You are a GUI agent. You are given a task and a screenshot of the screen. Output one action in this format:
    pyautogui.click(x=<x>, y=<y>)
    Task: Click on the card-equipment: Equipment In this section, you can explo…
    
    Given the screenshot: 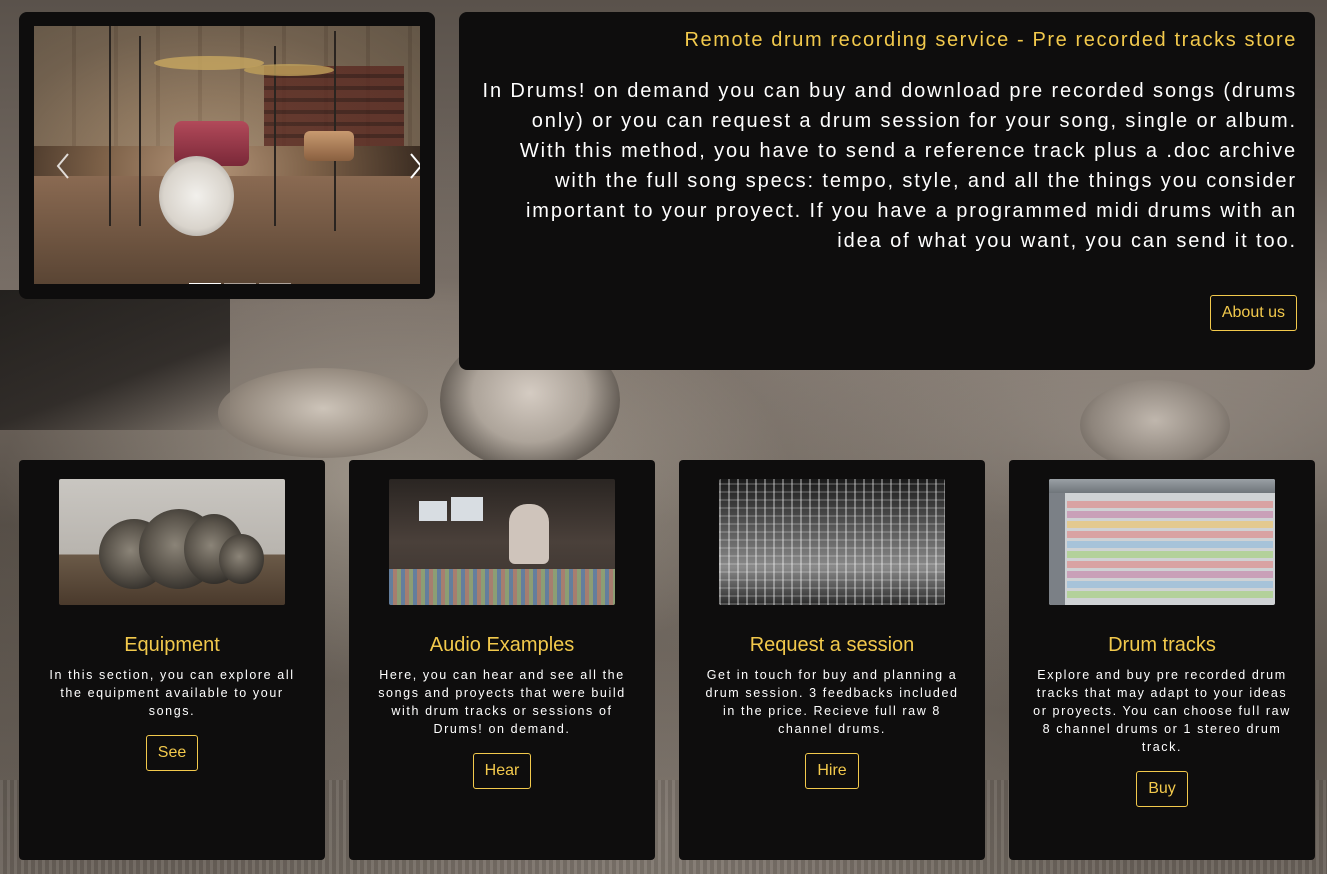 What is the action you would take?
    pyautogui.click(x=172, y=660)
    